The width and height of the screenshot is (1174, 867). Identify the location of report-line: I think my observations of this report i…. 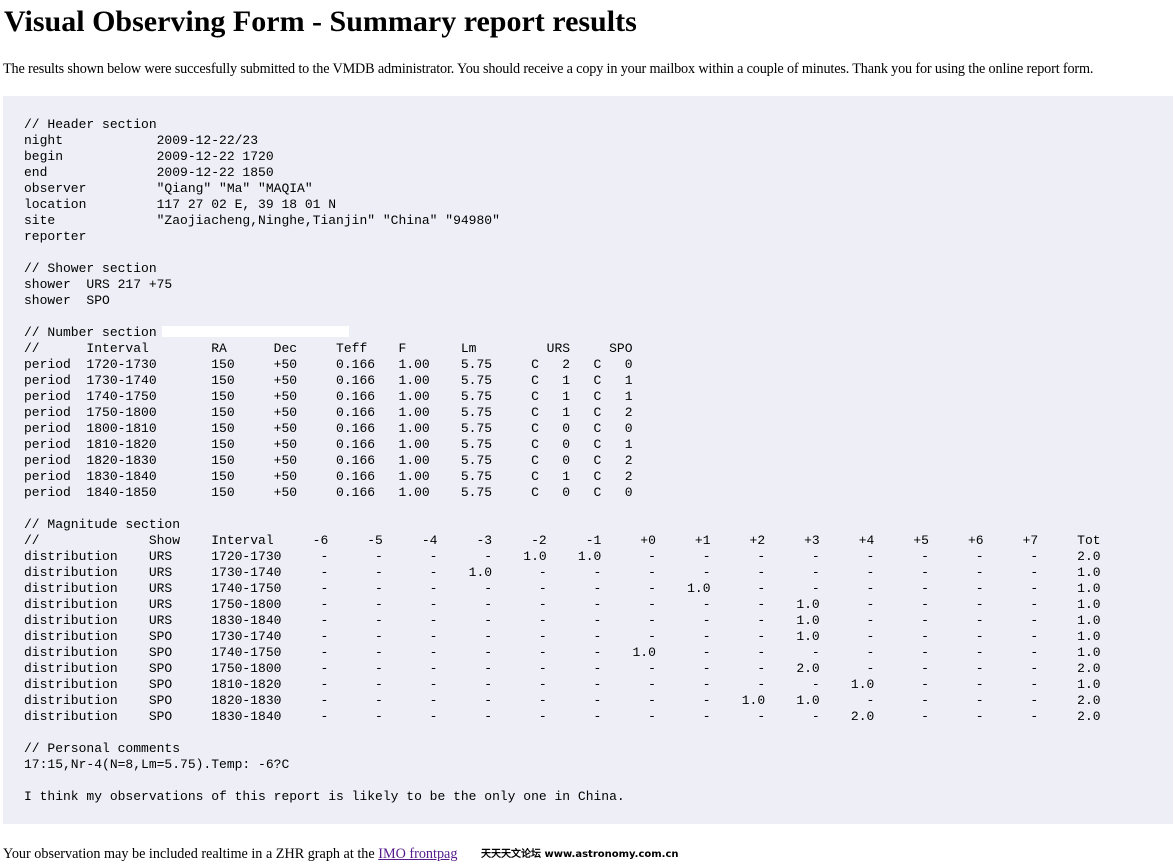
(324, 796).